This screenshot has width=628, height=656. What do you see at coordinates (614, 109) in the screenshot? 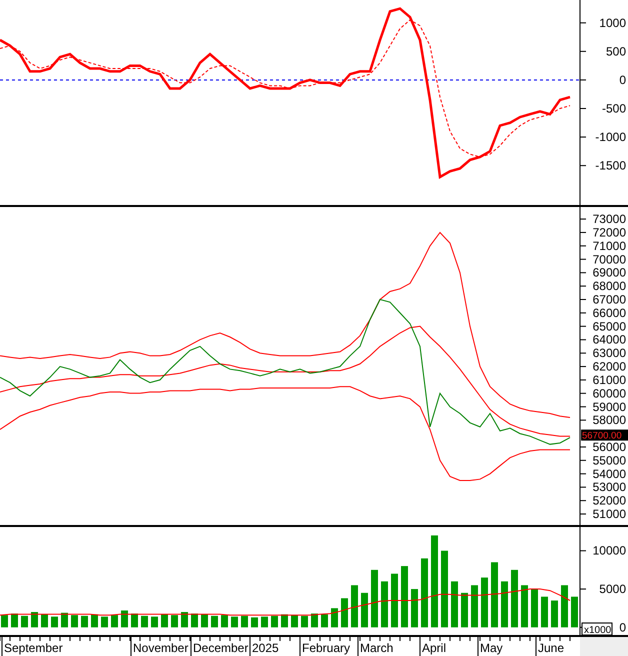
I see `axis-label: -500` at bounding box center [614, 109].